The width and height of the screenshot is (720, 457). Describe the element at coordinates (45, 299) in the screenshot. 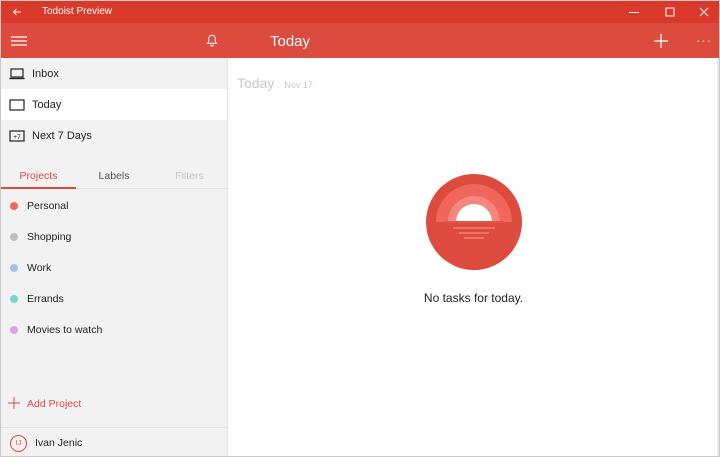

I see `project-name: Errands` at that location.